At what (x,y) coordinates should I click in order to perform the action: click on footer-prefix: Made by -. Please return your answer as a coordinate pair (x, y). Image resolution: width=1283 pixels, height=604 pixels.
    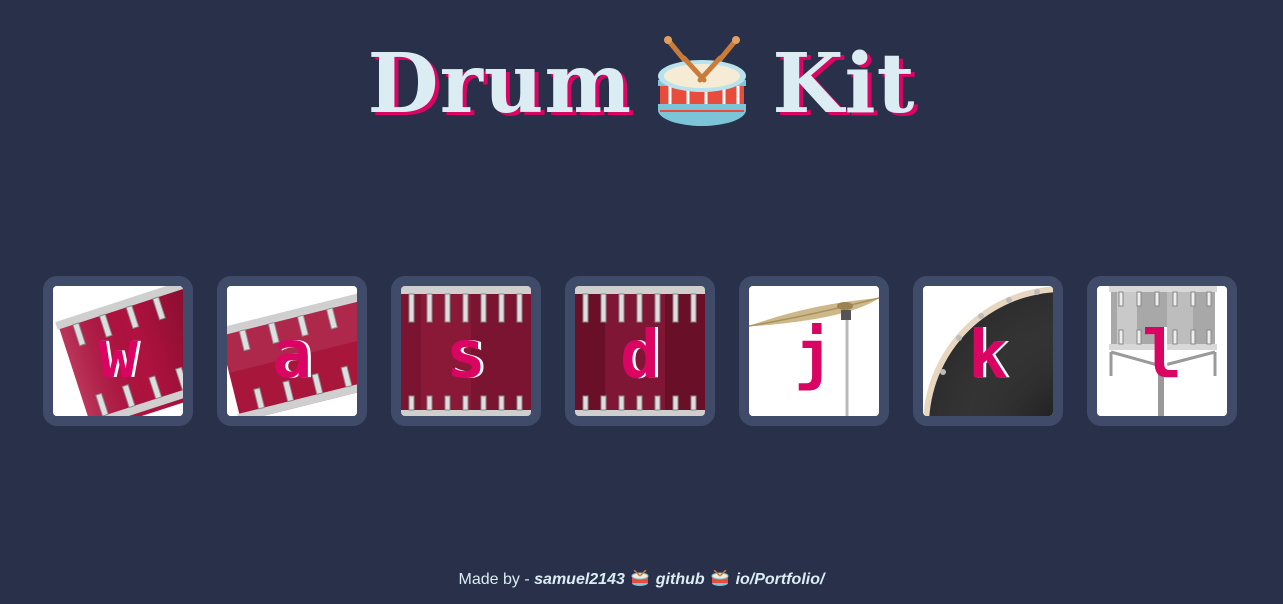
    Looking at the image, I should click on (496, 579).